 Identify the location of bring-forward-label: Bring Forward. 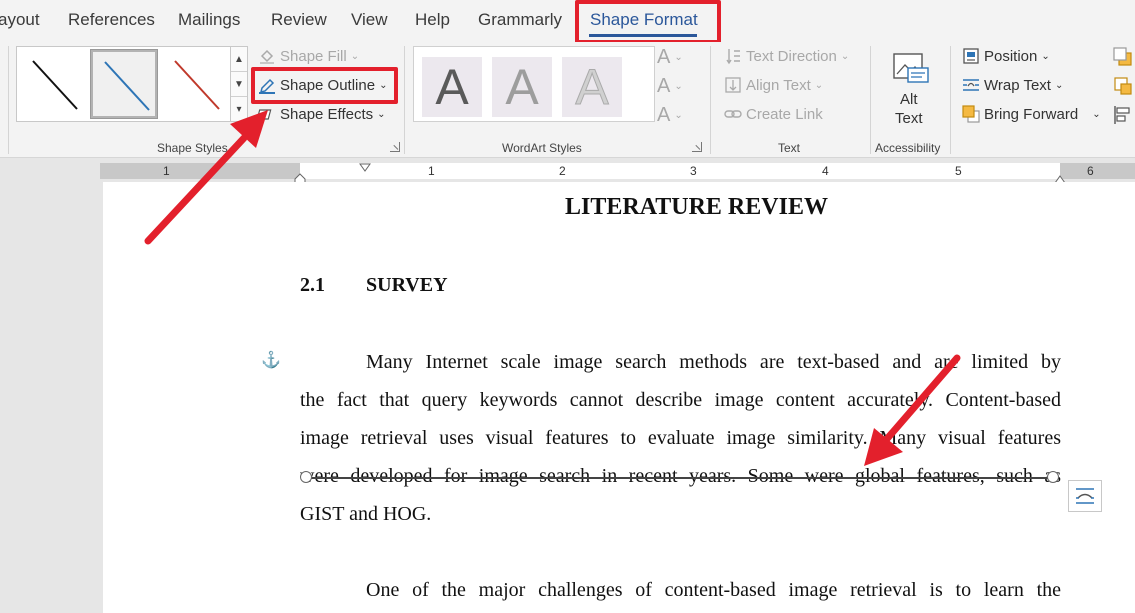
(1031, 114).